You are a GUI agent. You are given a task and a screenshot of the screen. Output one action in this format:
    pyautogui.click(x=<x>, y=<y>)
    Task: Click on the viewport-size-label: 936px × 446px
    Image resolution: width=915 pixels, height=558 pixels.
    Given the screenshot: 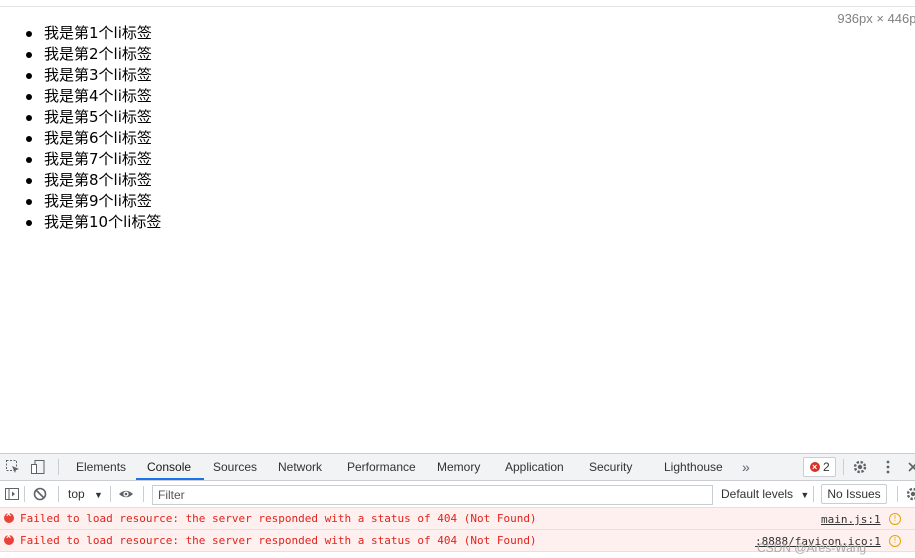 What is the action you would take?
    pyautogui.click(x=876, y=18)
    